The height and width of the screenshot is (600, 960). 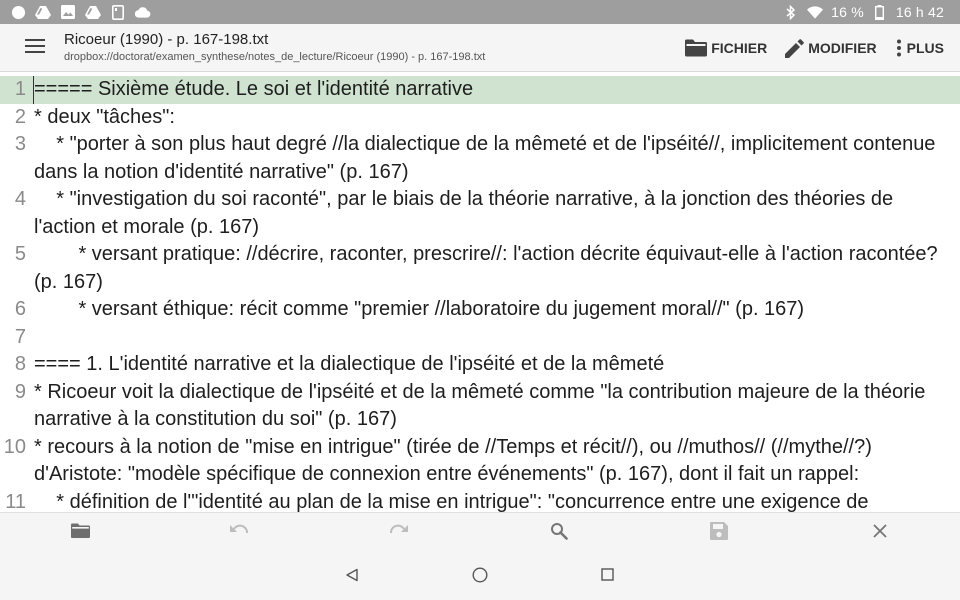 I want to click on system-status: 16 % 16 h 42, so click(x=863, y=12).